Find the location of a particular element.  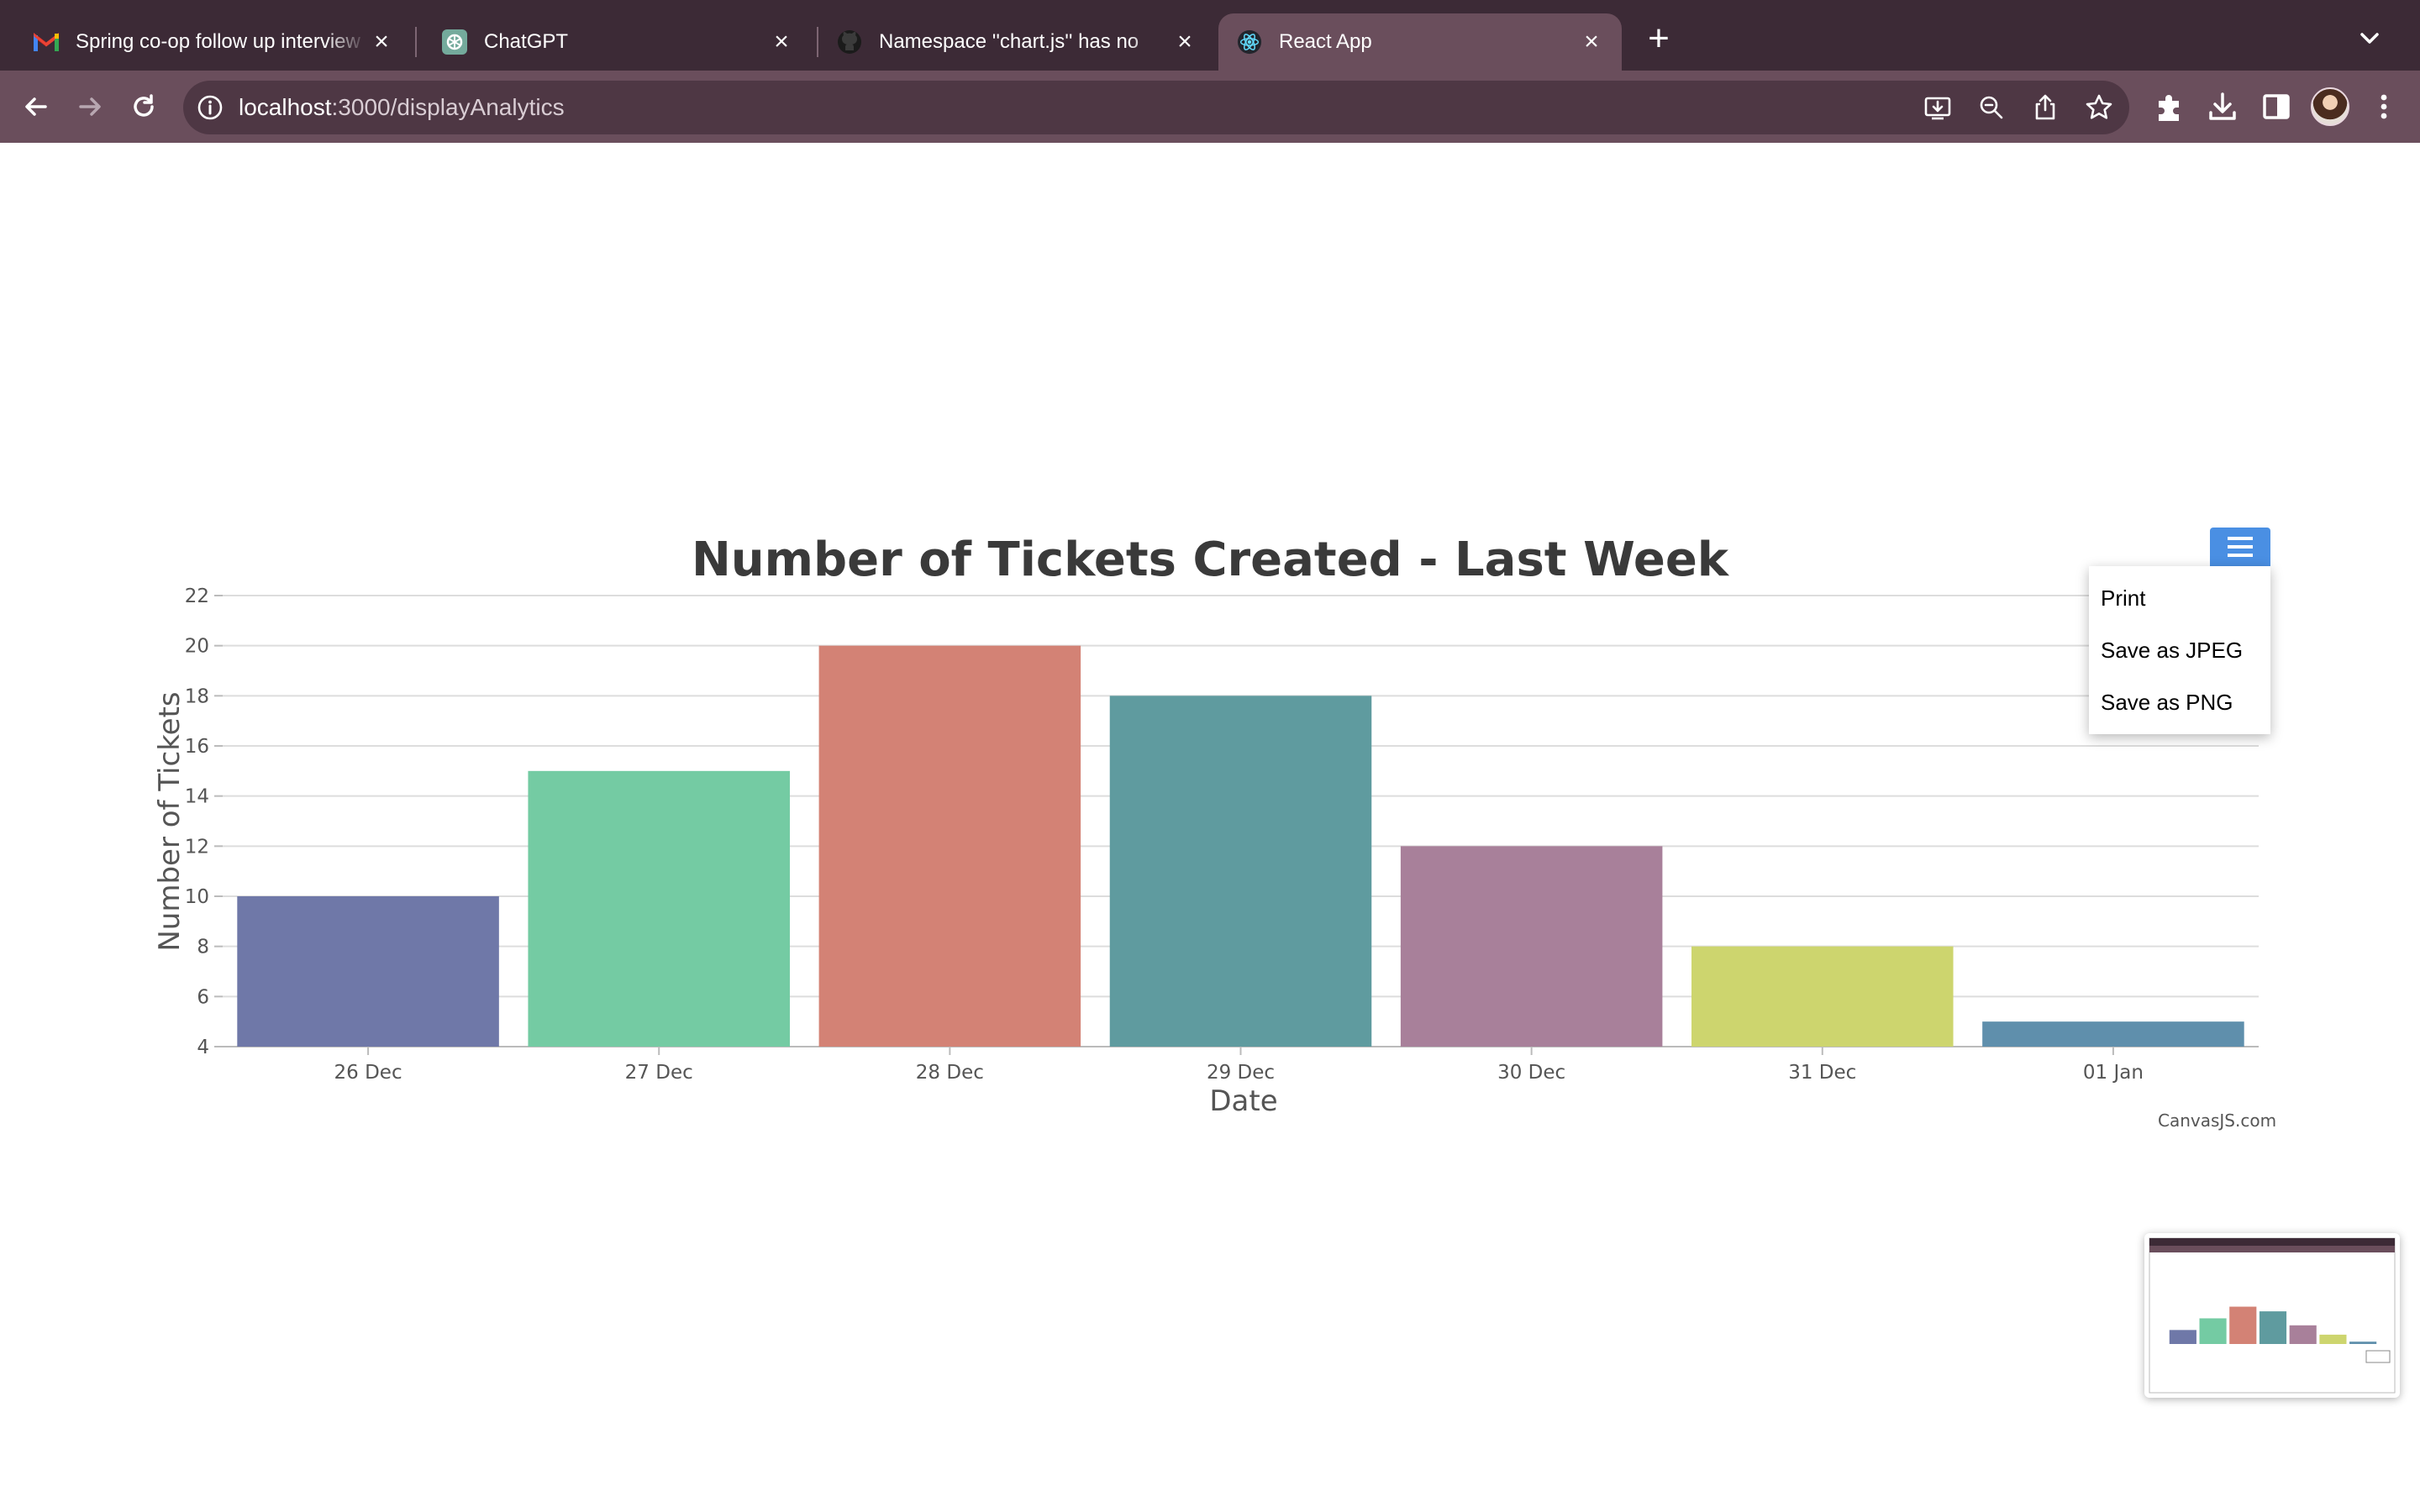

x-tick-label: 30 Dec is located at coordinates (1531, 1073).